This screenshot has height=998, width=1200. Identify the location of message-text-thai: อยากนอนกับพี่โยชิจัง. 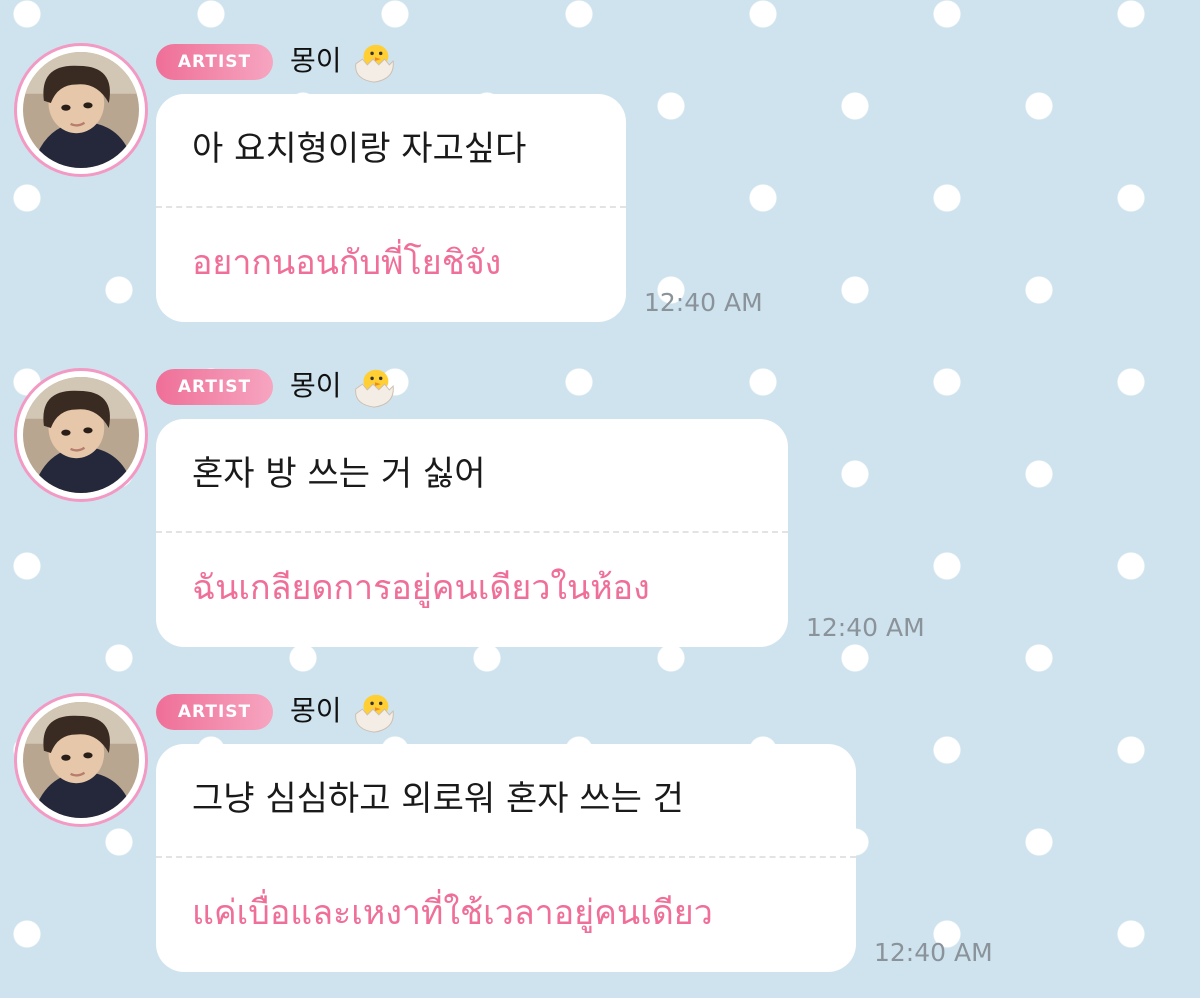
(347, 263).